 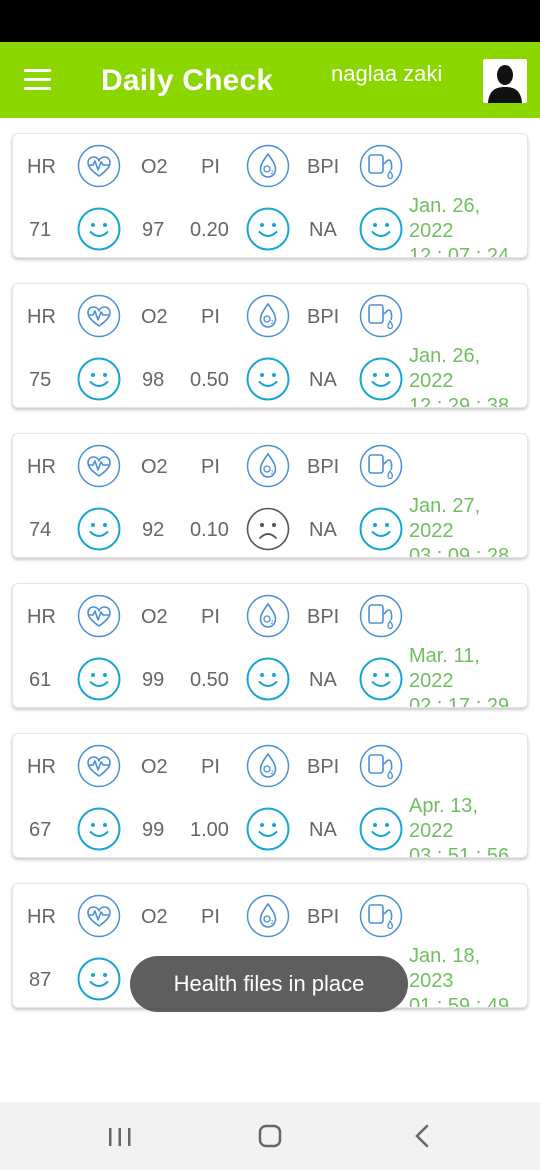 I want to click on pi-value: 0.50, so click(x=209, y=680).